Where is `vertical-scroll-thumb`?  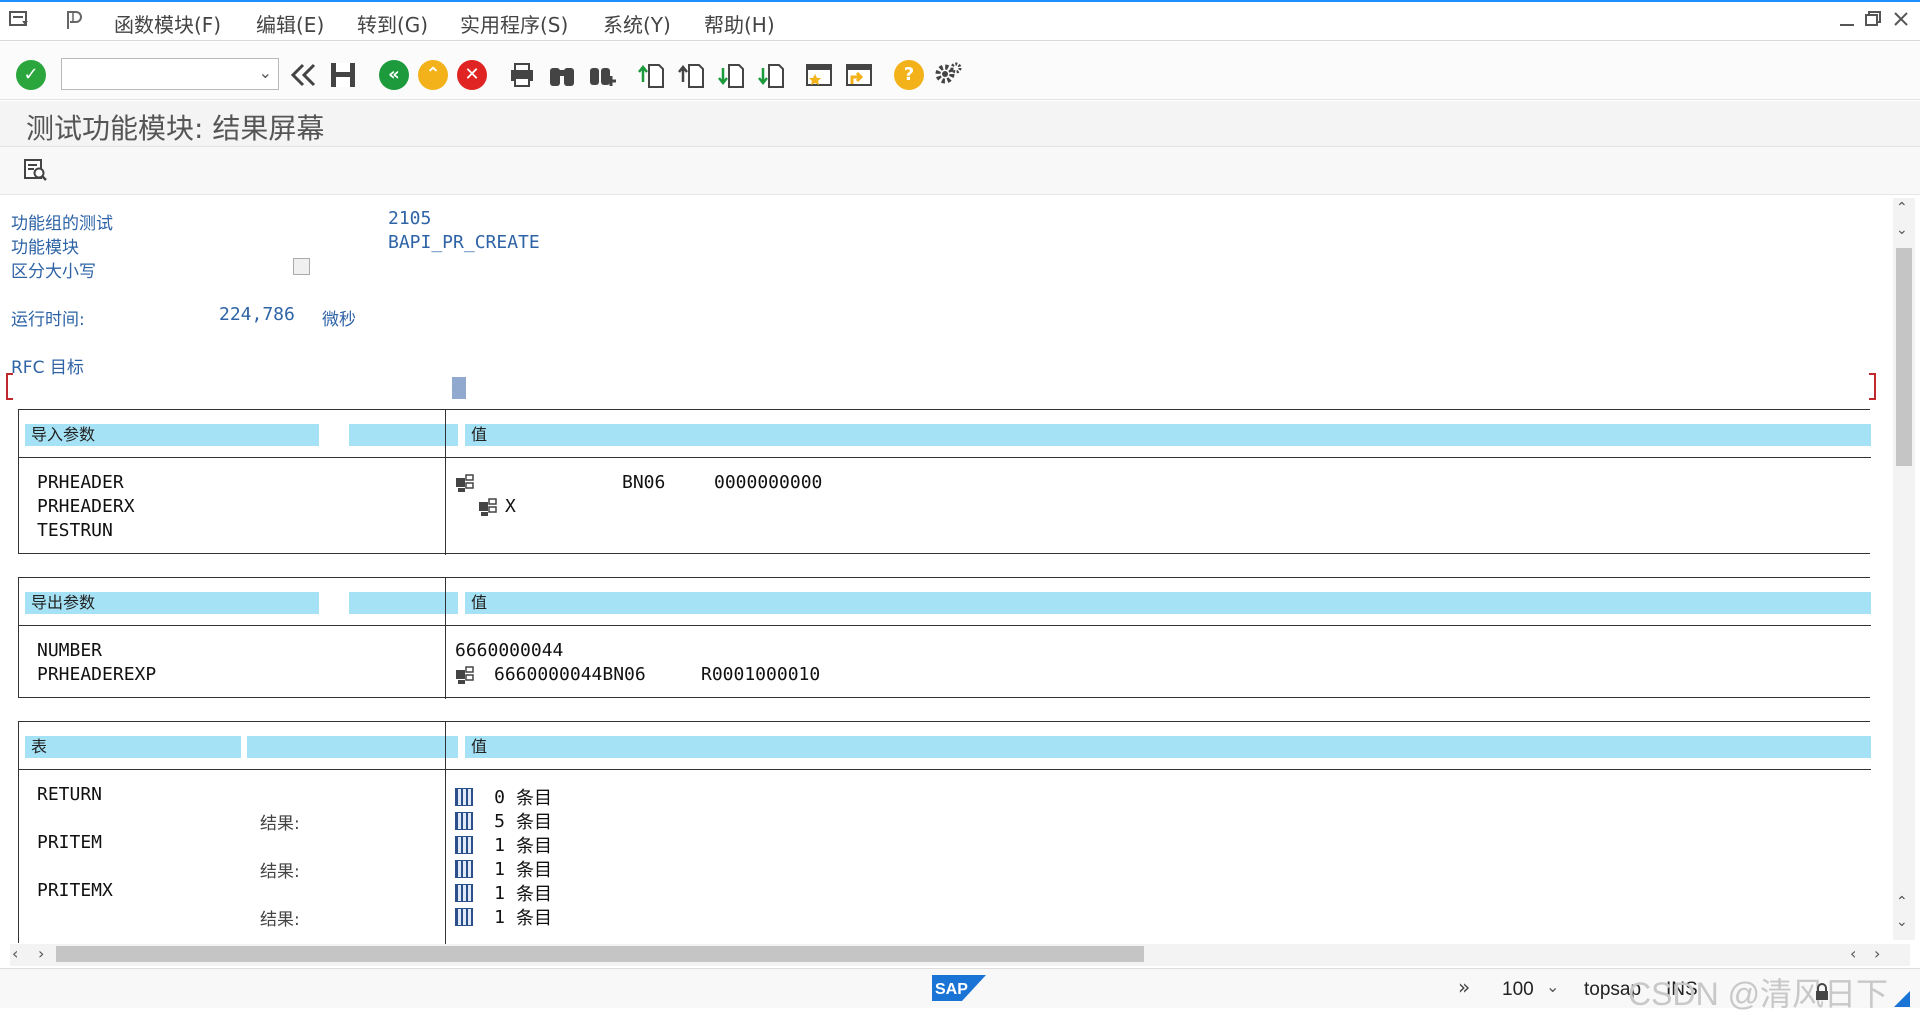
vertical-scroll-thumb is located at coordinates (1904, 357).